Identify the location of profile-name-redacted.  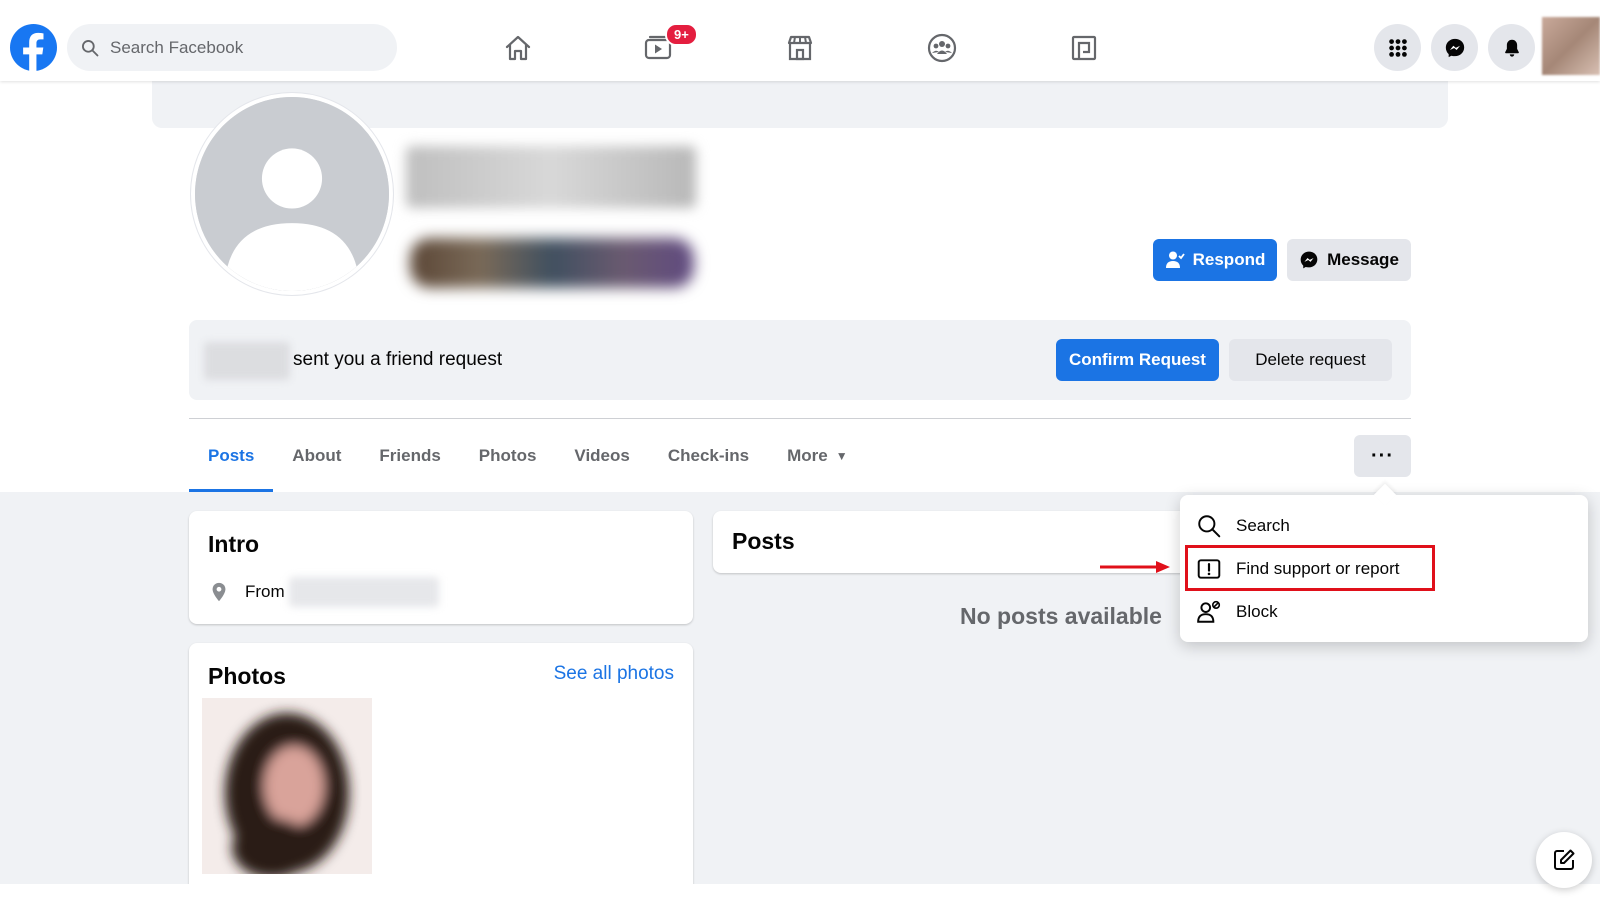
(551, 177).